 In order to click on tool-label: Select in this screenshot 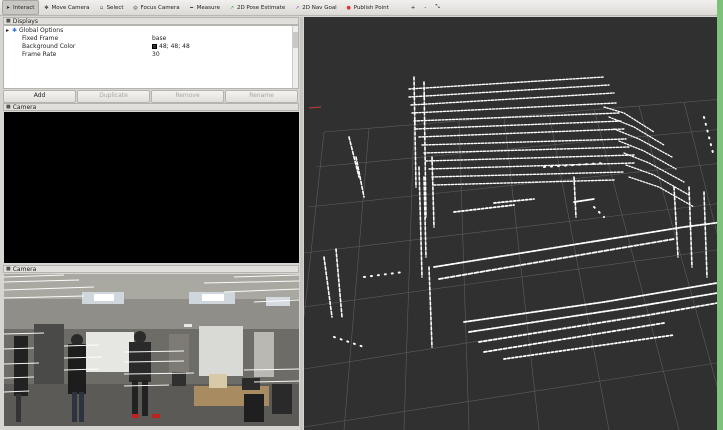, I will do `click(115, 7)`.